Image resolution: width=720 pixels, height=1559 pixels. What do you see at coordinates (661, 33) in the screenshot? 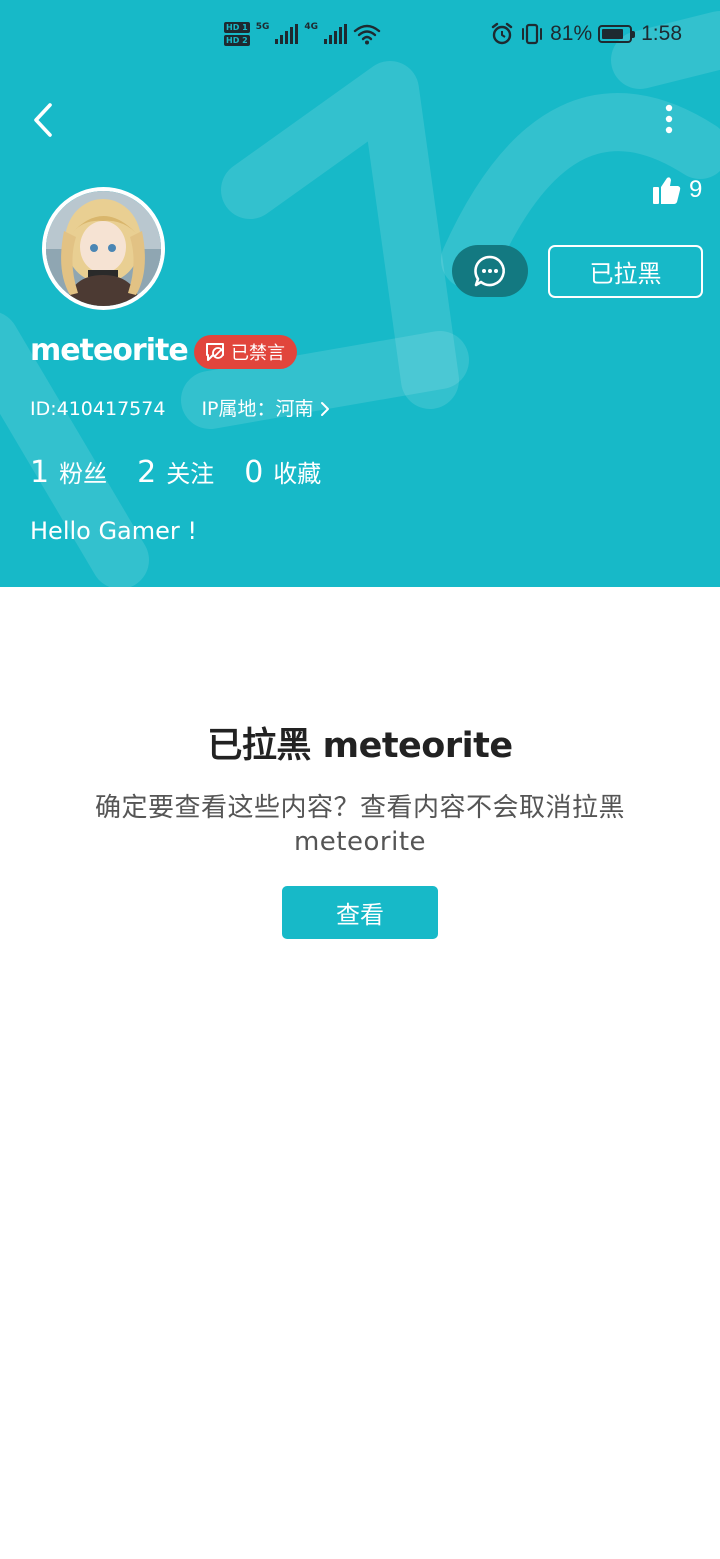
I see `clock-time: 1:58` at bounding box center [661, 33].